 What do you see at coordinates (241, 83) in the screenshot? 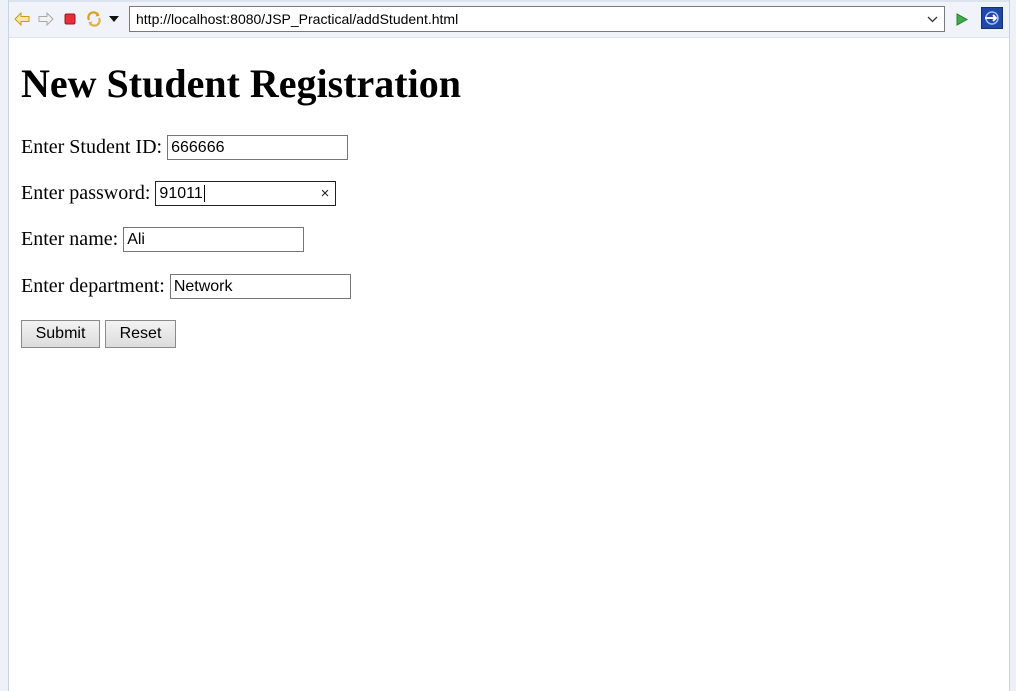
I see `page-title: New Student Registration` at bounding box center [241, 83].